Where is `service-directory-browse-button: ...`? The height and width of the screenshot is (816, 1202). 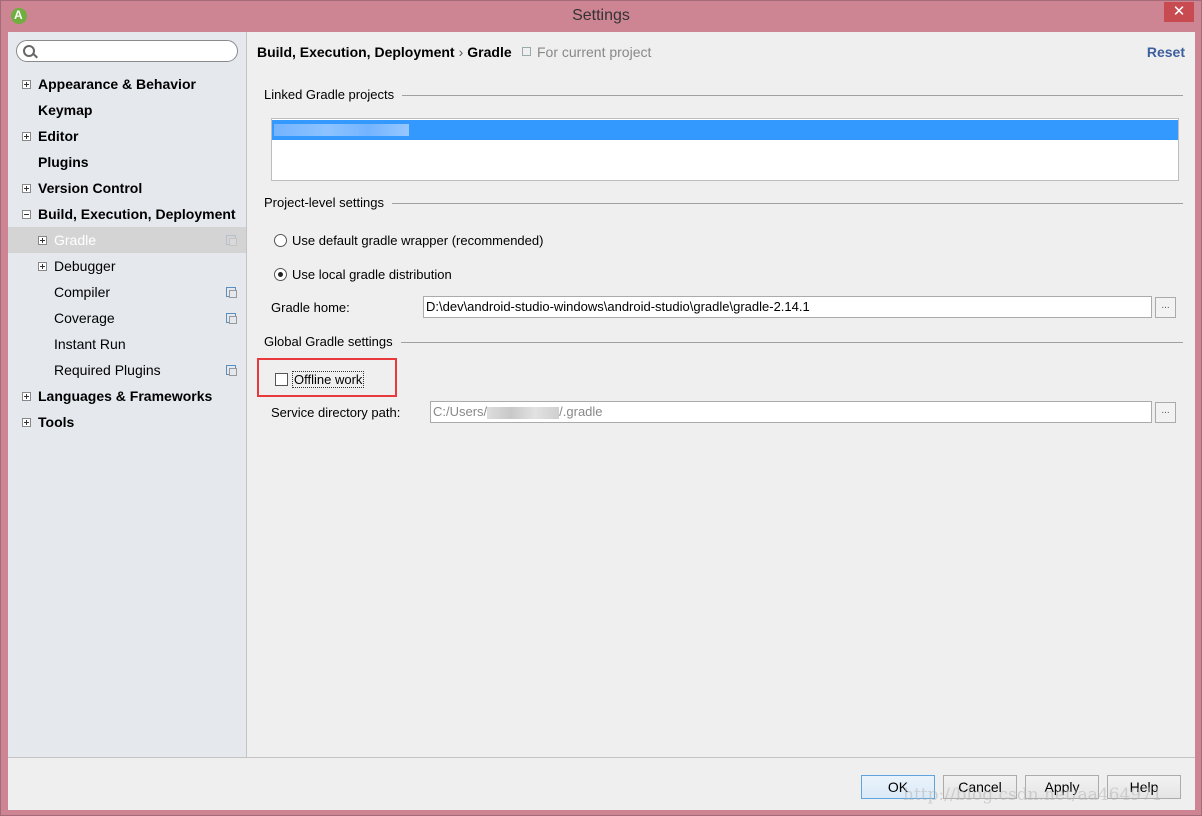 service-directory-browse-button: ... is located at coordinates (1165, 412).